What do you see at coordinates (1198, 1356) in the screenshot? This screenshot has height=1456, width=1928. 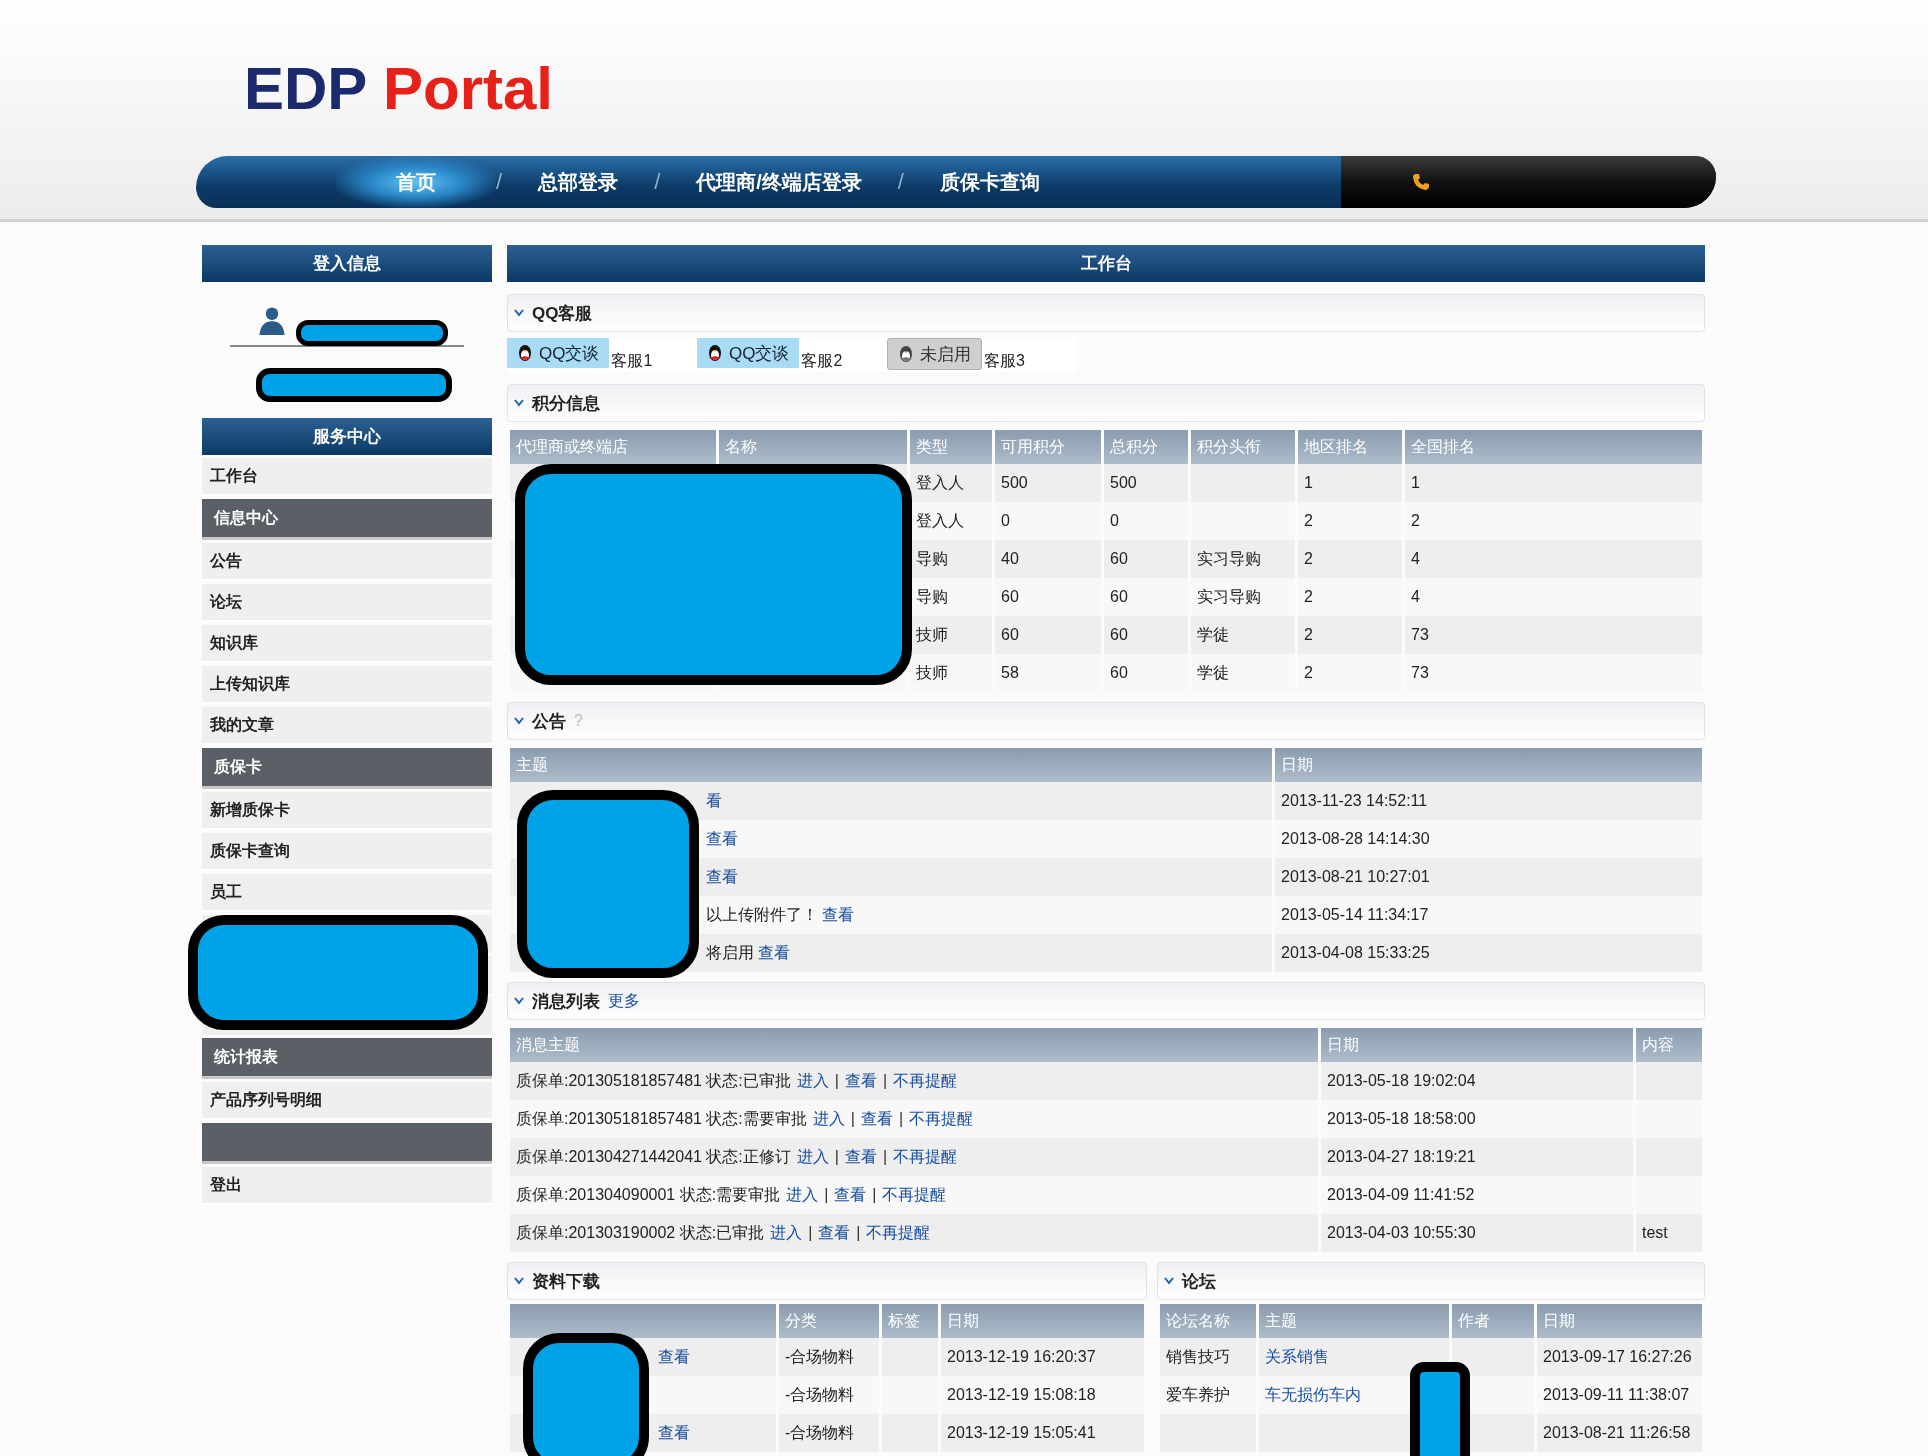 I see `table-cell: 销售技巧` at bounding box center [1198, 1356].